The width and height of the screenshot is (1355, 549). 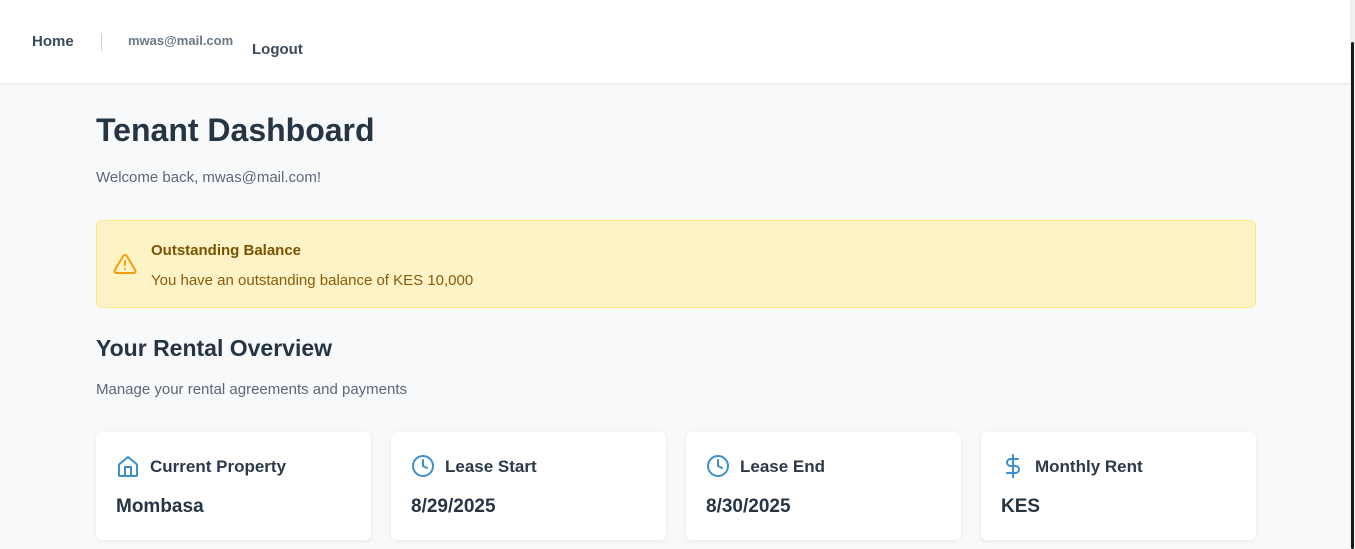 What do you see at coordinates (748, 506) in the screenshot?
I see `card-value: 8/30/2025` at bounding box center [748, 506].